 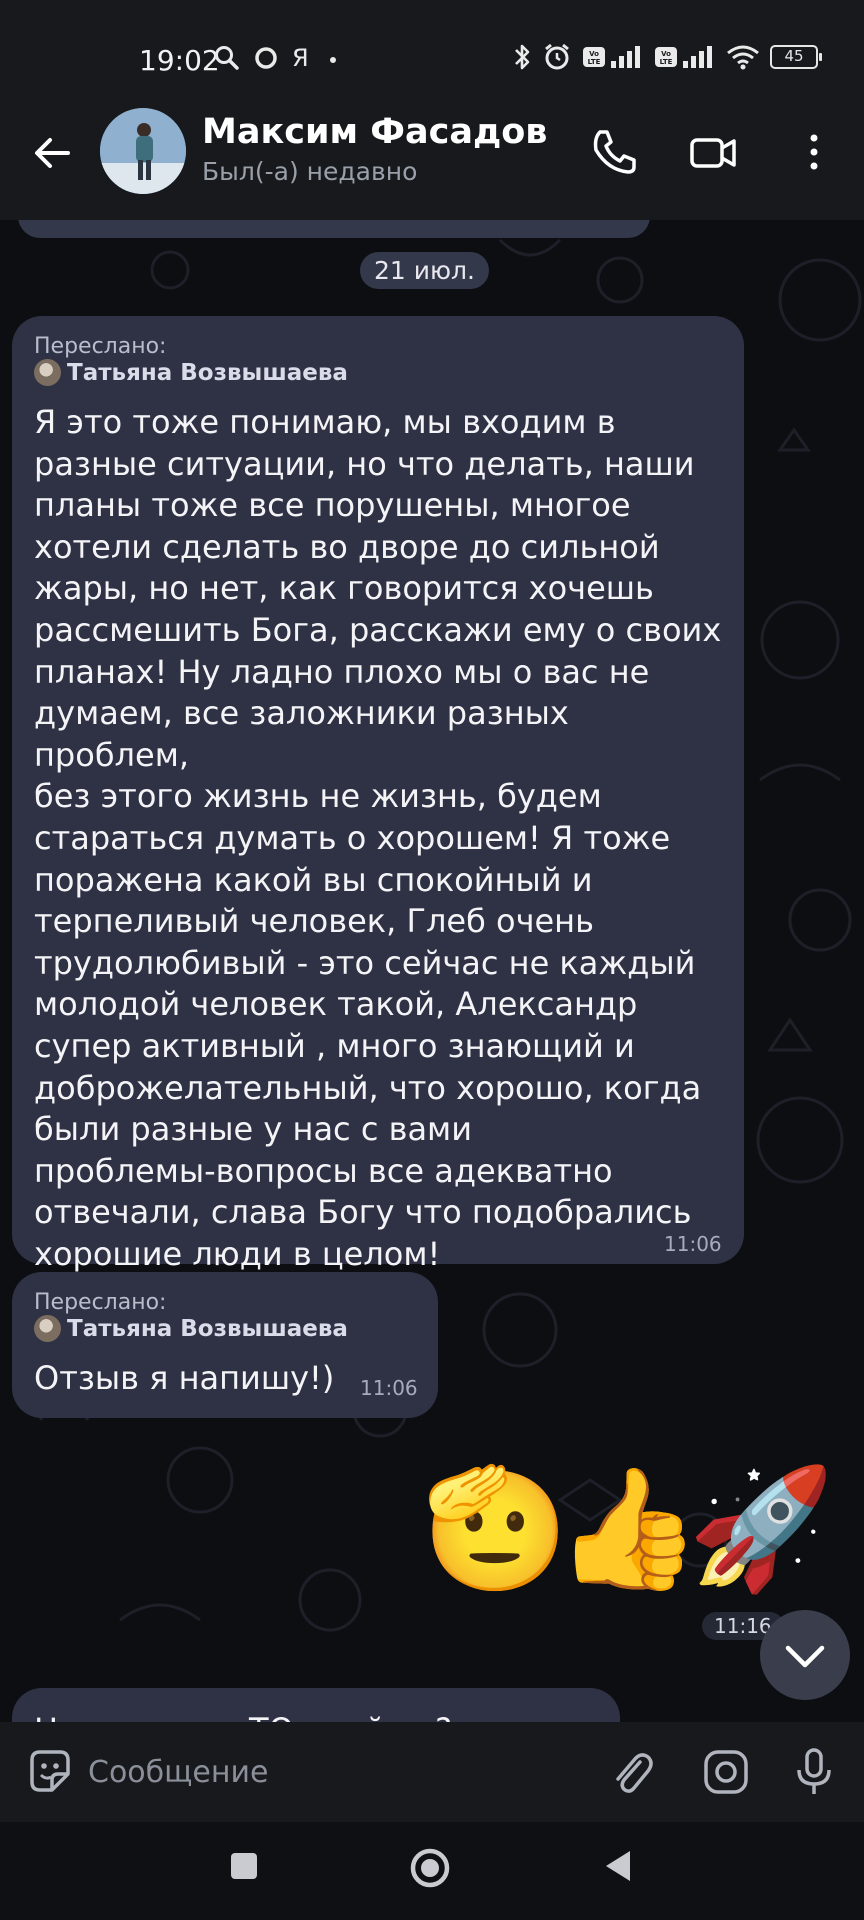 I want to click on back-navigation-button, so click(x=618, y=1868).